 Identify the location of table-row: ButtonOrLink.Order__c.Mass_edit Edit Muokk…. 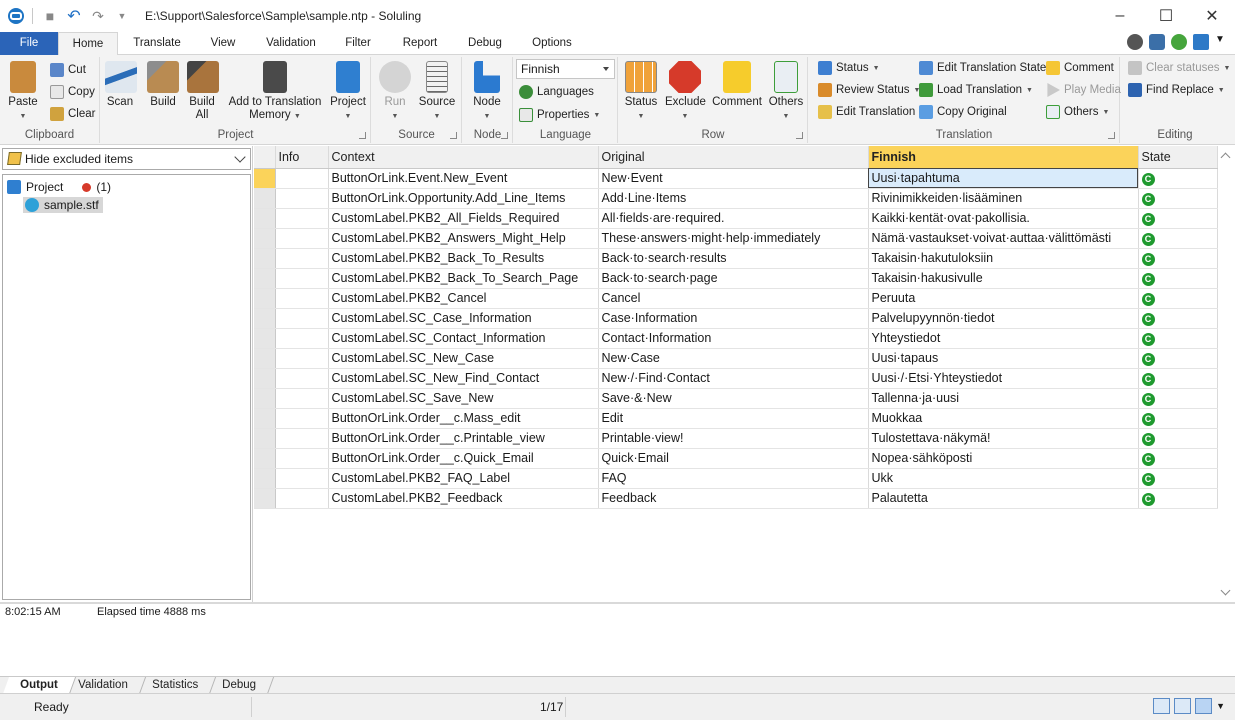
(736, 418).